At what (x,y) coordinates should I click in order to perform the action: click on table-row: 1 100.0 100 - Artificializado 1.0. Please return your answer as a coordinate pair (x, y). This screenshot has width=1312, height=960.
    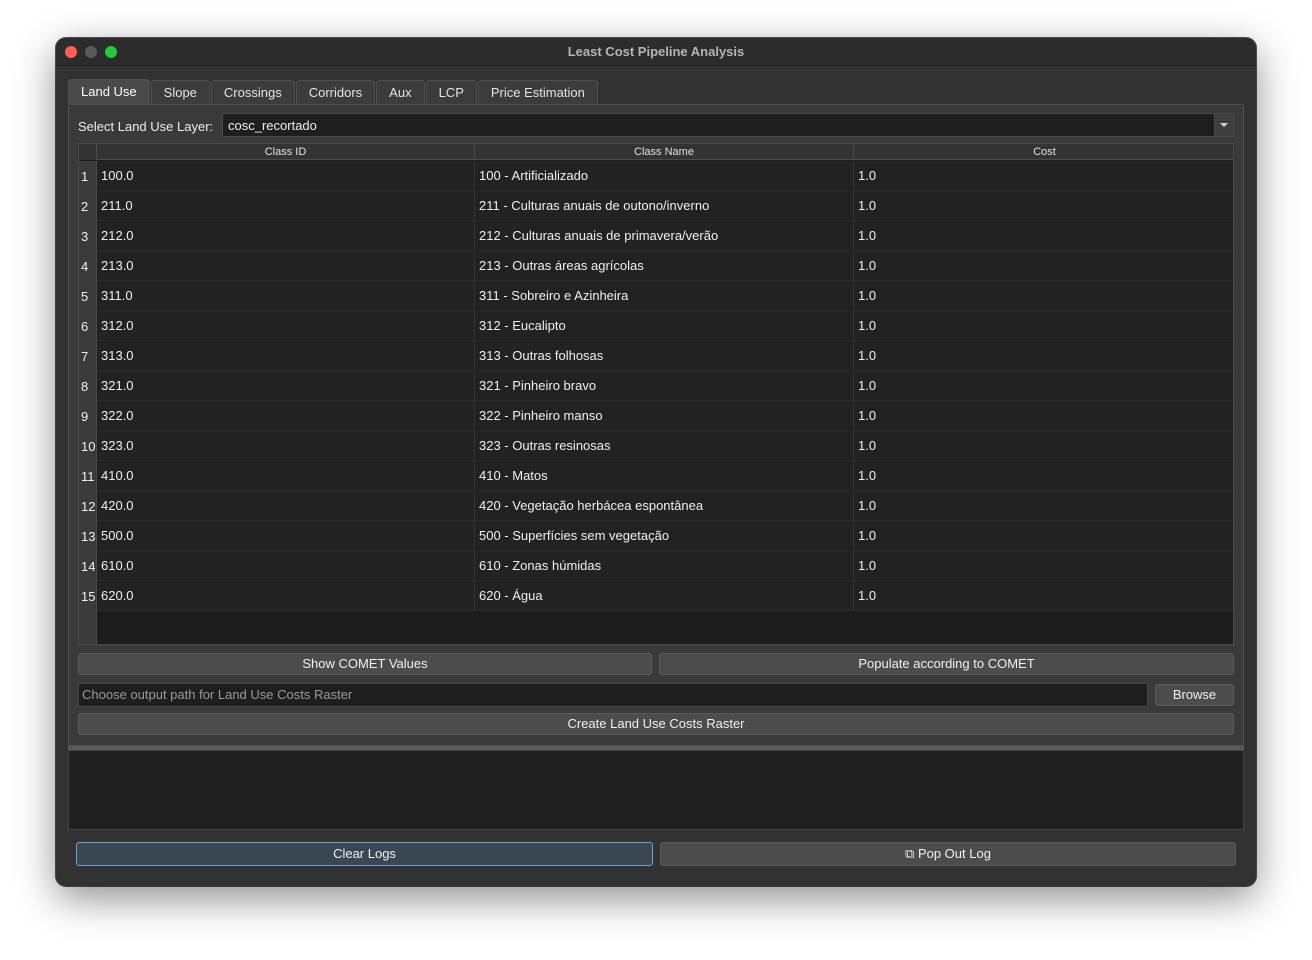
    Looking at the image, I should click on (656, 176).